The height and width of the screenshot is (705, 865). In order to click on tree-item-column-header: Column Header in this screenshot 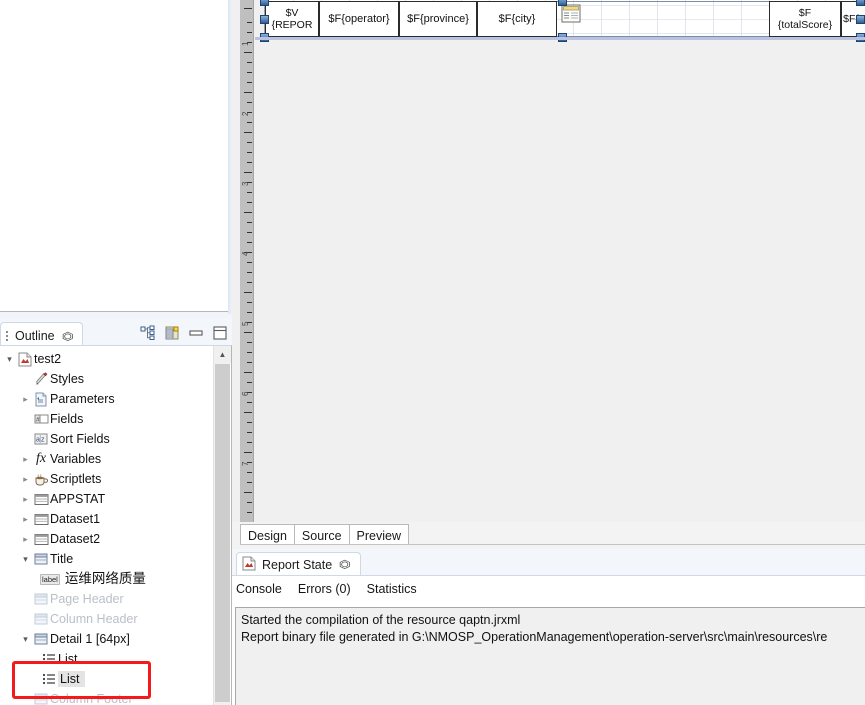, I will do `click(106, 619)`.